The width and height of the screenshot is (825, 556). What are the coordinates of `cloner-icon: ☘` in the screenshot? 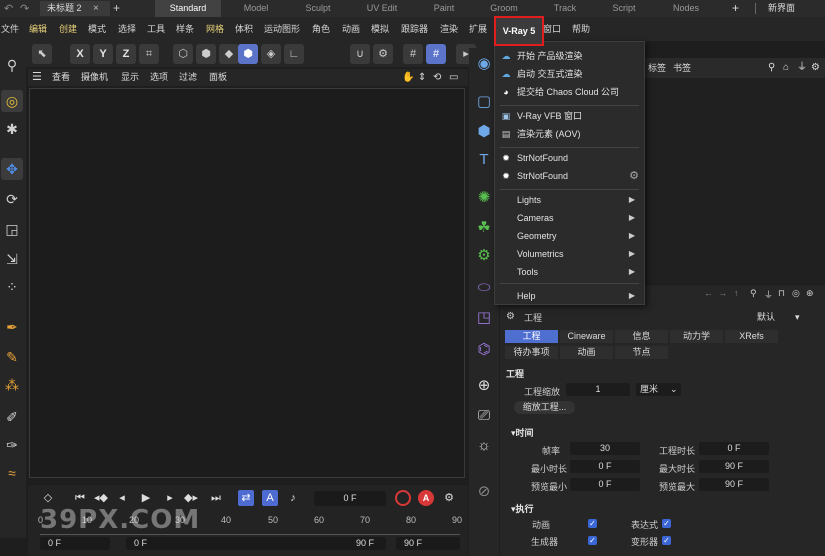 It's located at (484, 228).